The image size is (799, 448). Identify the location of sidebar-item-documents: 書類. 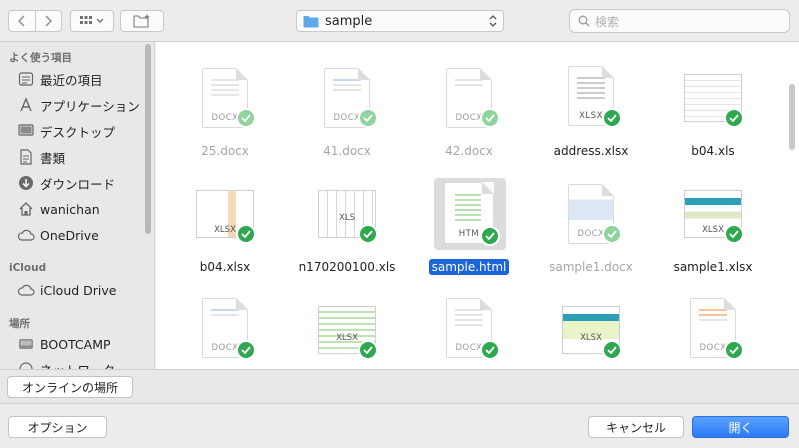
(82, 157).